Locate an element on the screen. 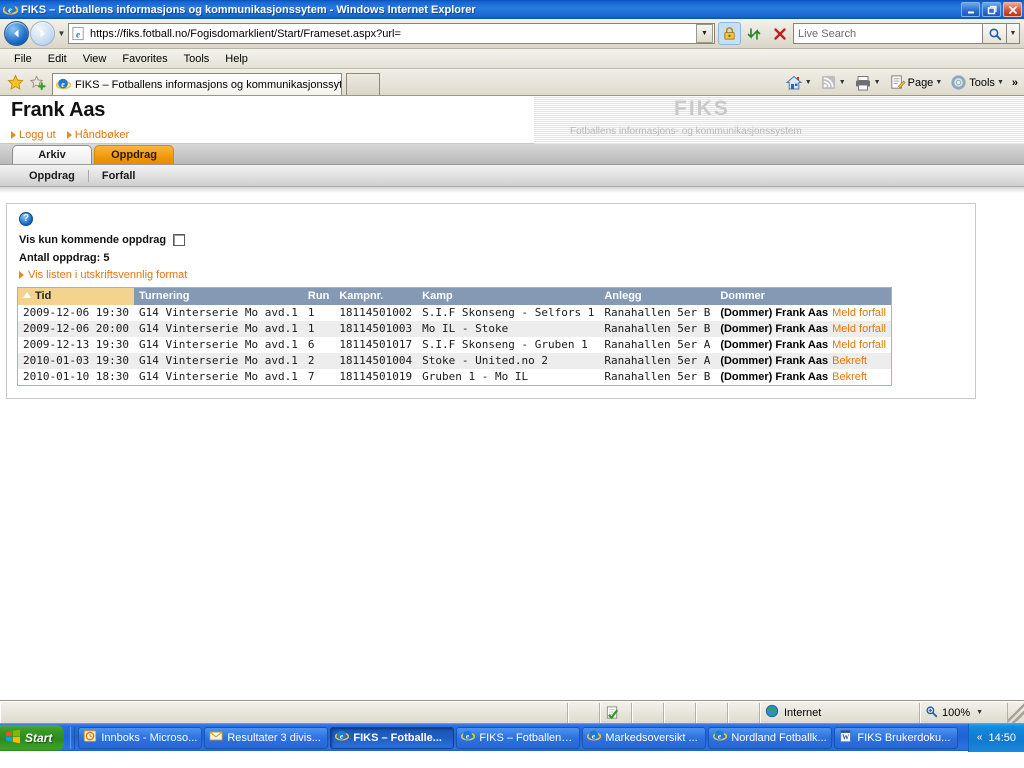 This screenshot has width=1024, height=768. clock: 14:50 is located at coordinates (1002, 738).